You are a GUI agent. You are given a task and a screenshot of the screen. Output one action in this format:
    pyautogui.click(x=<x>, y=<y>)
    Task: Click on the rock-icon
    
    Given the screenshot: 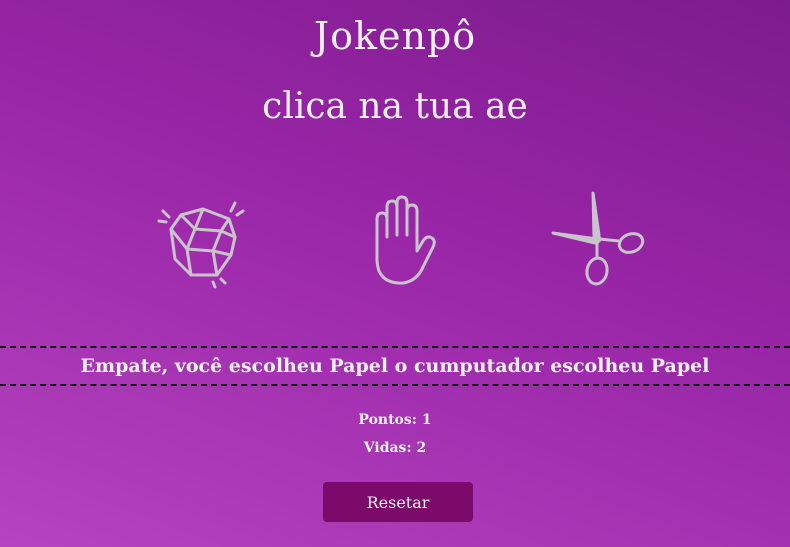 What is the action you would take?
    pyautogui.click(x=201, y=245)
    